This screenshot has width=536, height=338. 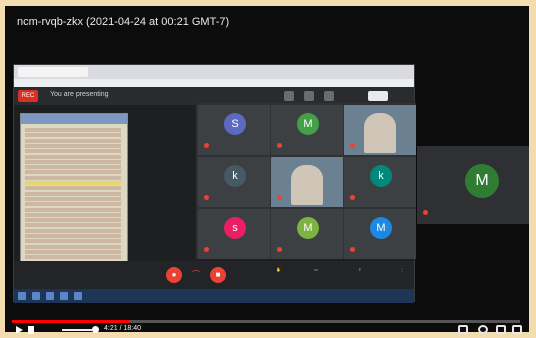 I want to click on spreadsheet-titlebar, so click(x=74, y=119).